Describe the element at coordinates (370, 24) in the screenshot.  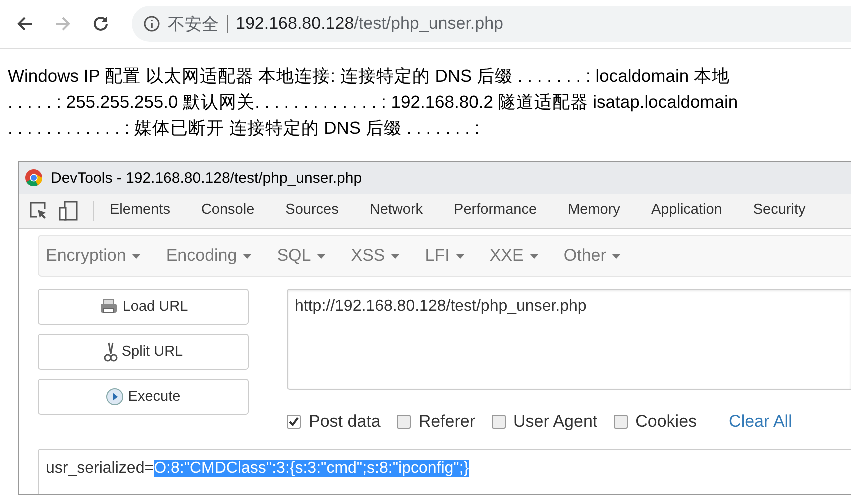
I see `address-url: 192.168.80.128/test/php_unser.php` at that location.